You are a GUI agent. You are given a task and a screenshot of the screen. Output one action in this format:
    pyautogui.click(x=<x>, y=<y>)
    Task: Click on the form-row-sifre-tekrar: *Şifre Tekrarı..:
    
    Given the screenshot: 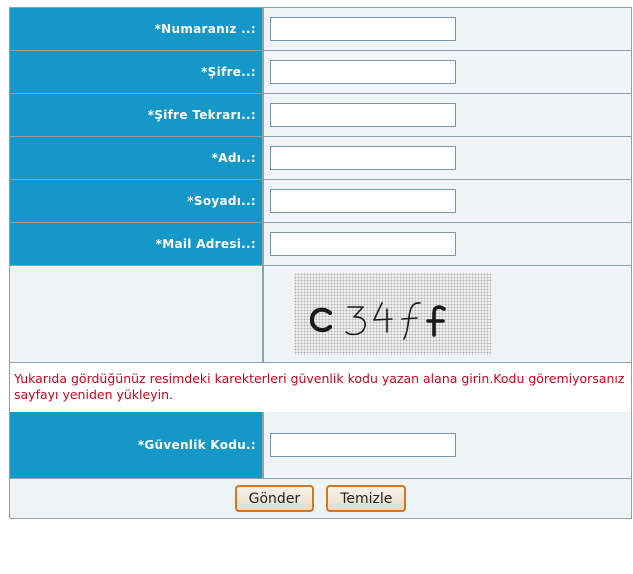 What is the action you would take?
    pyautogui.click(x=320, y=115)
    